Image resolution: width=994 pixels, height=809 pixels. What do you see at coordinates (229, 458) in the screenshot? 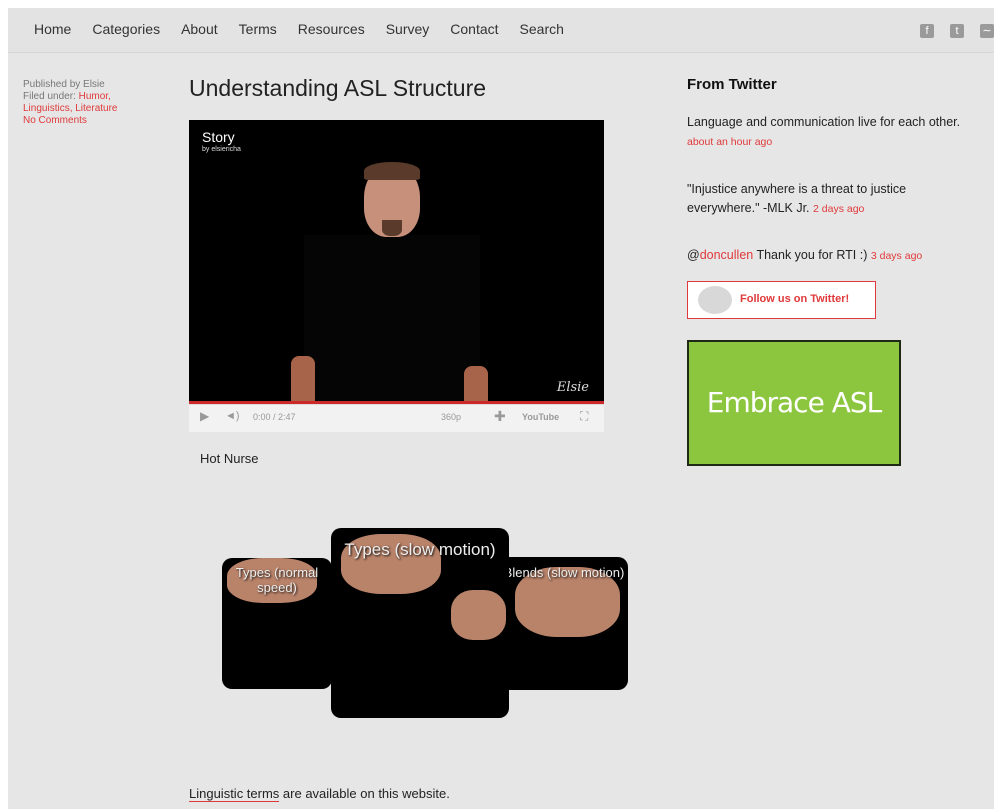
I see `carousel-caption: Hot Nurse` at bounding box center [229, 458].